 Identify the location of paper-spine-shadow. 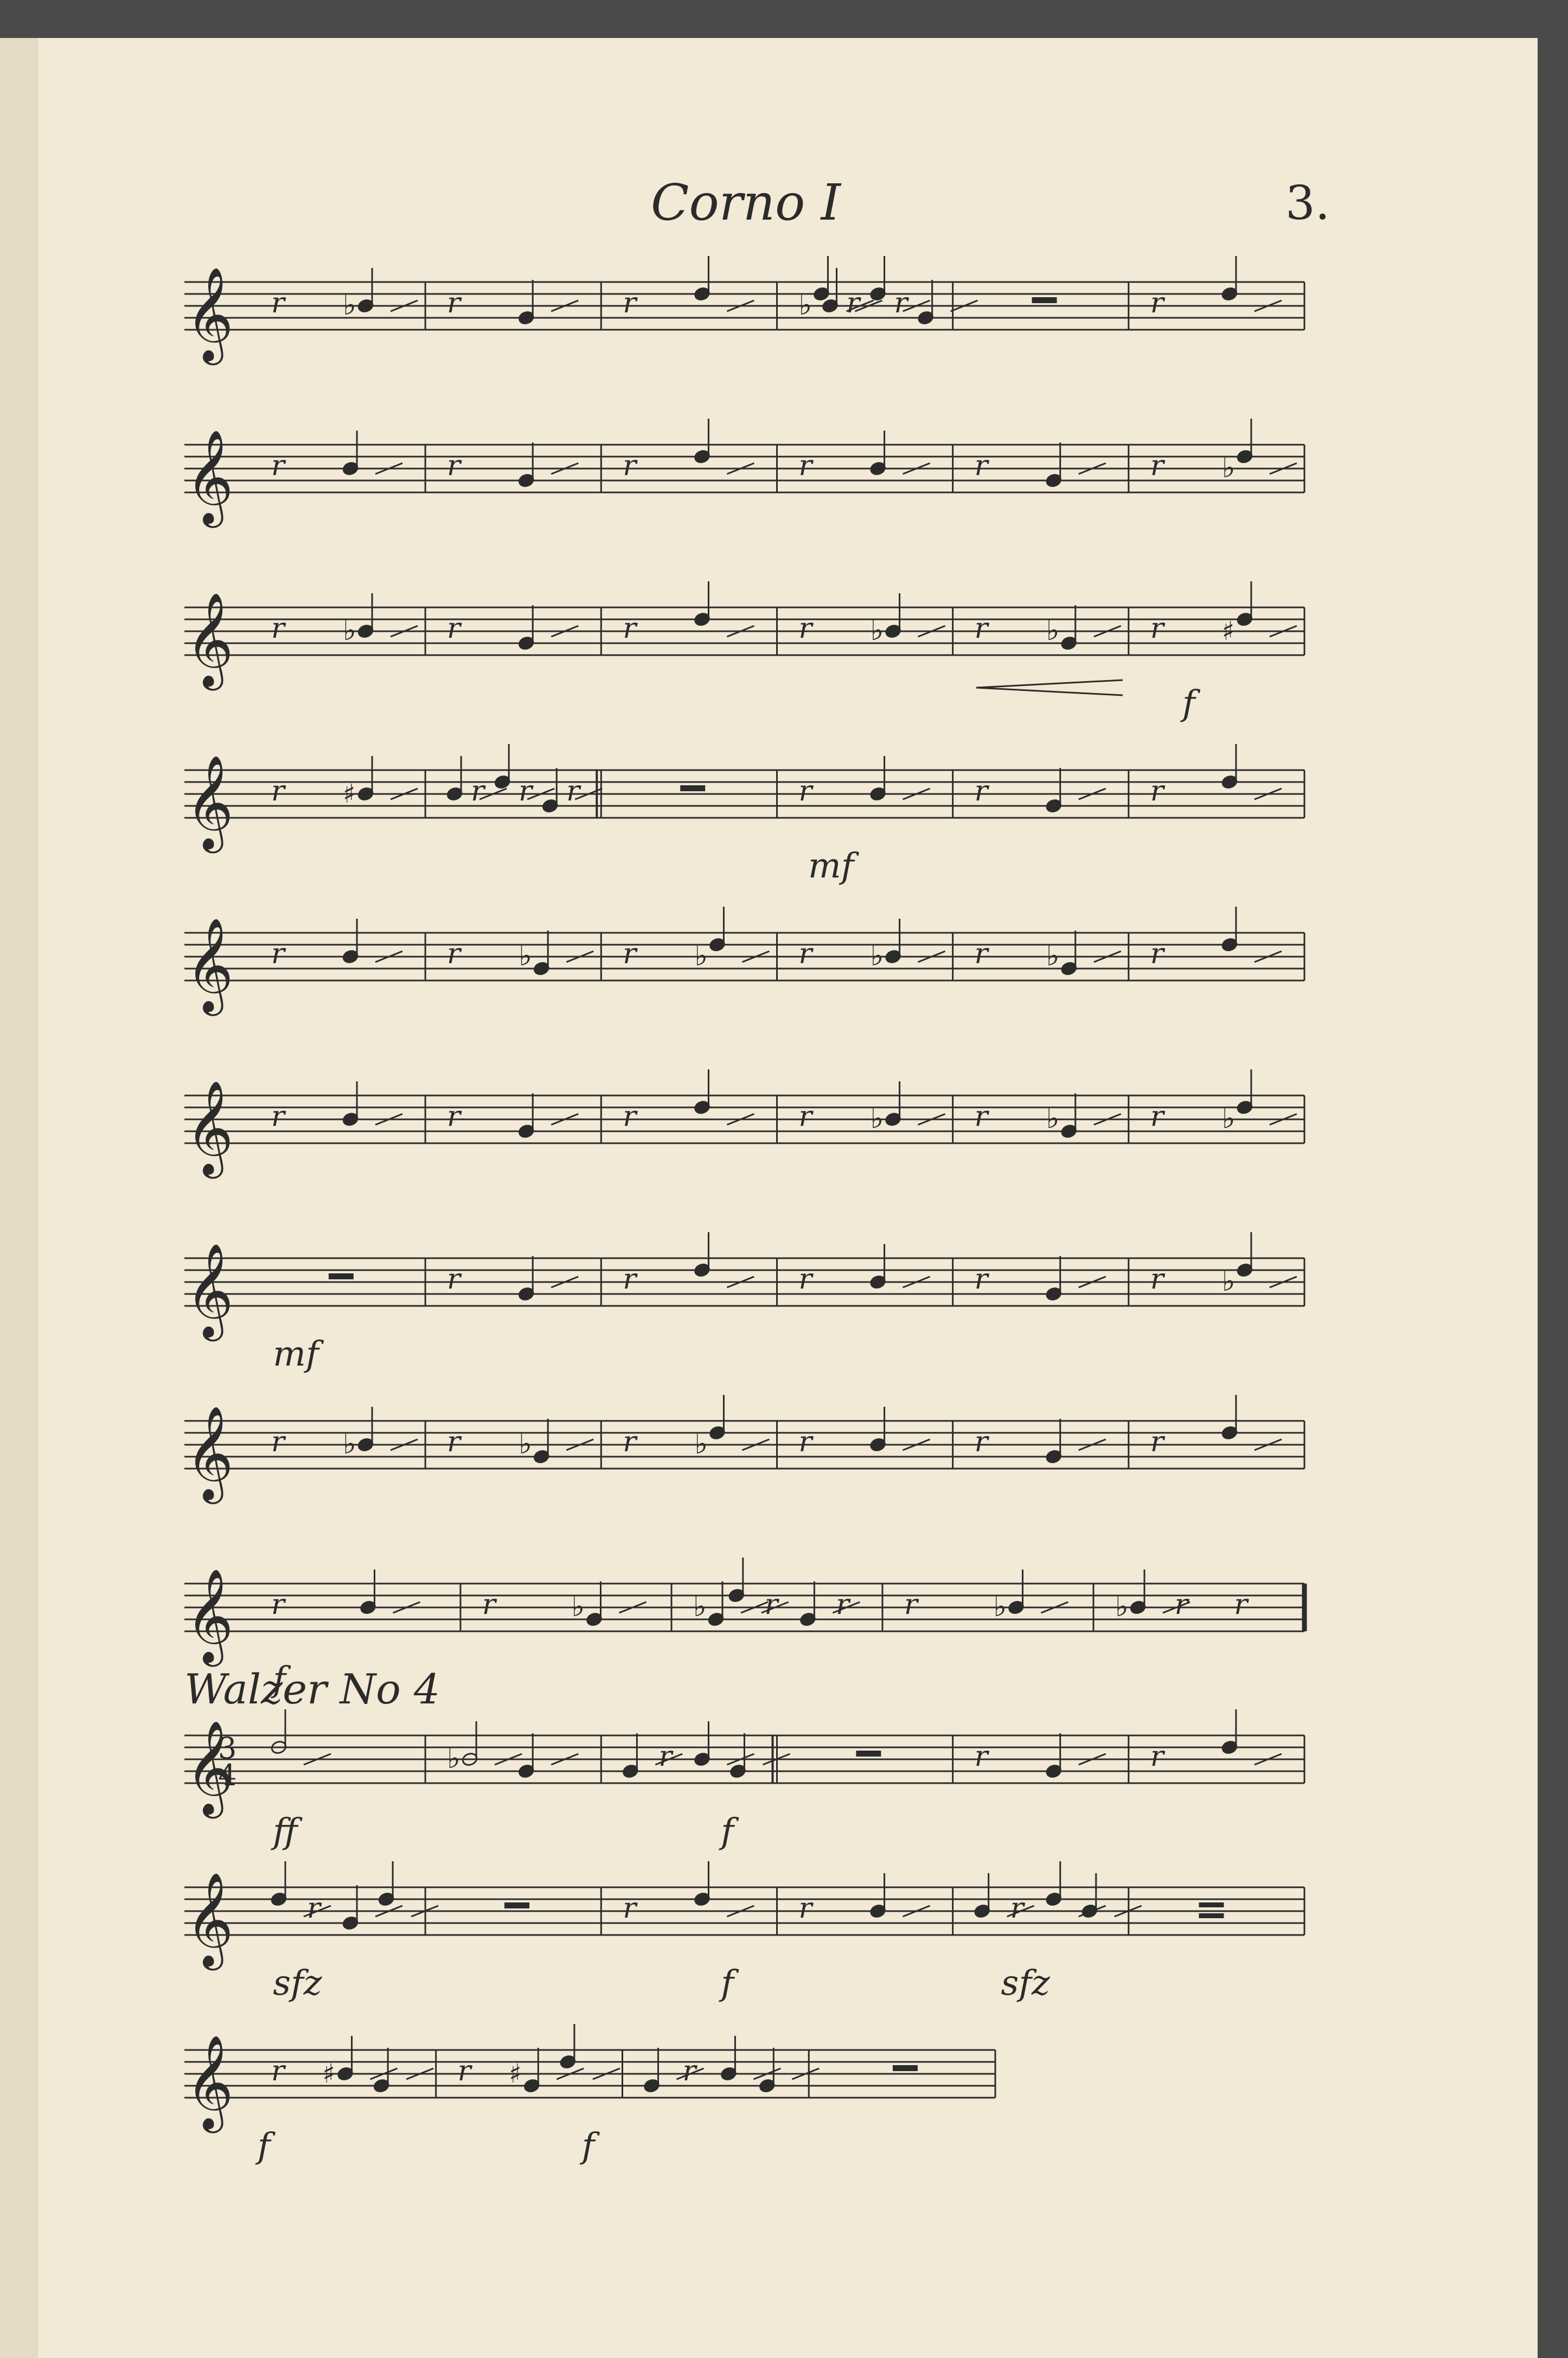
(19, 1198).